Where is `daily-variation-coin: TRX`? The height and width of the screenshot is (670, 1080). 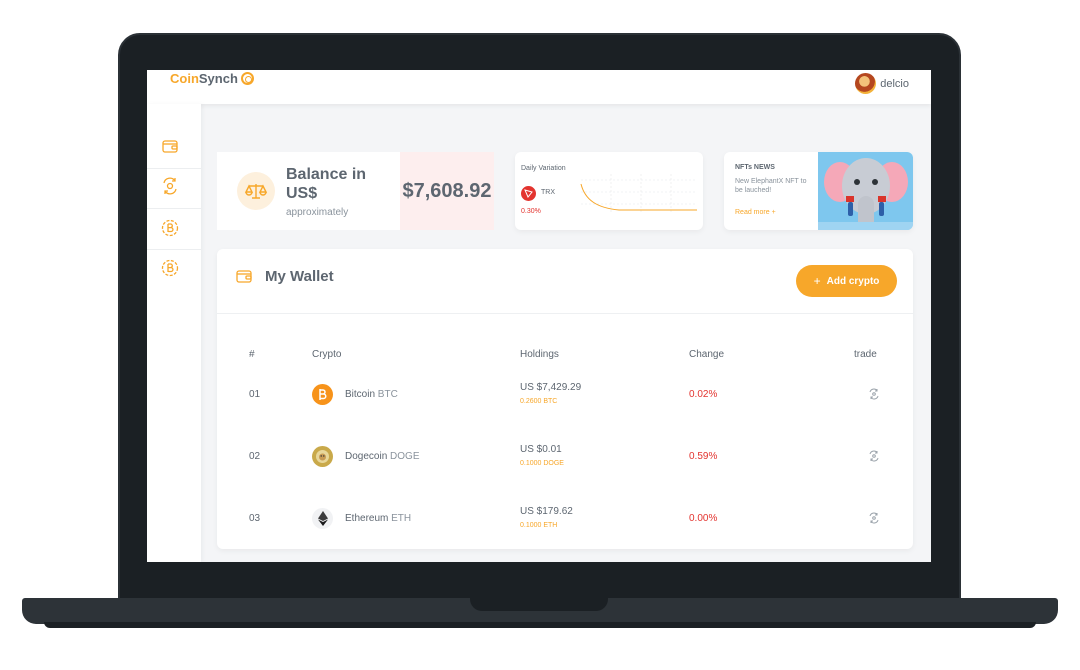 daily-variation-coin: TRX is located at coordinates (548, 192).